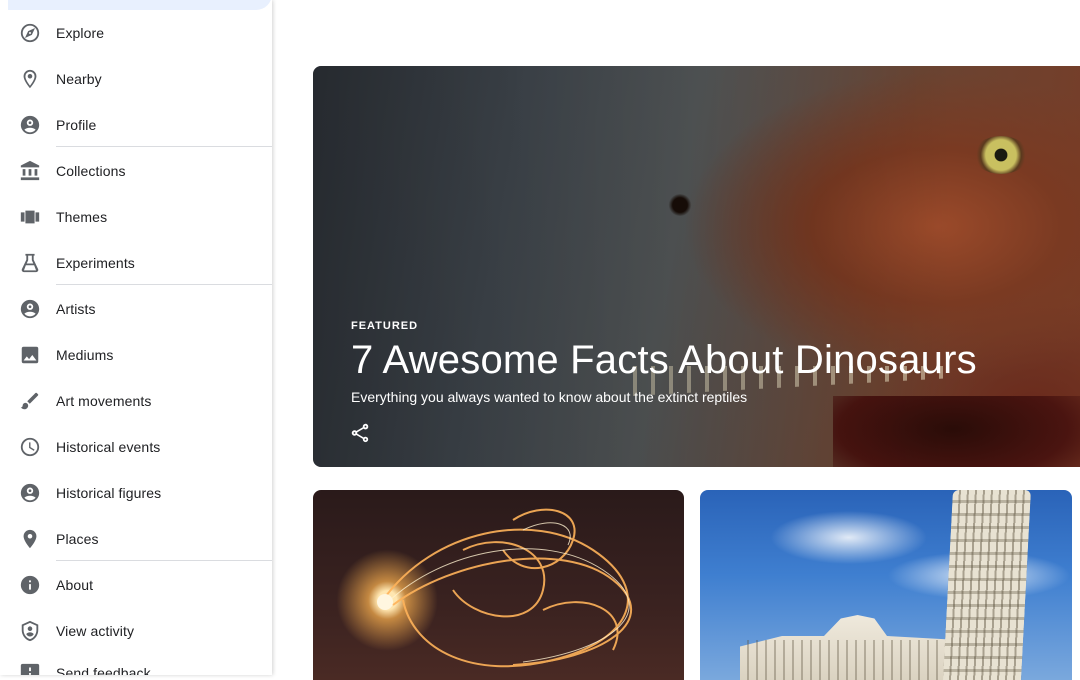 The height and width of the screenshot is (680, 1080). What do you see at coordinates (136, 263) in the screenshot?
I see `sidebar-item-experiments: Experiments` at bounding box center [136, 263].